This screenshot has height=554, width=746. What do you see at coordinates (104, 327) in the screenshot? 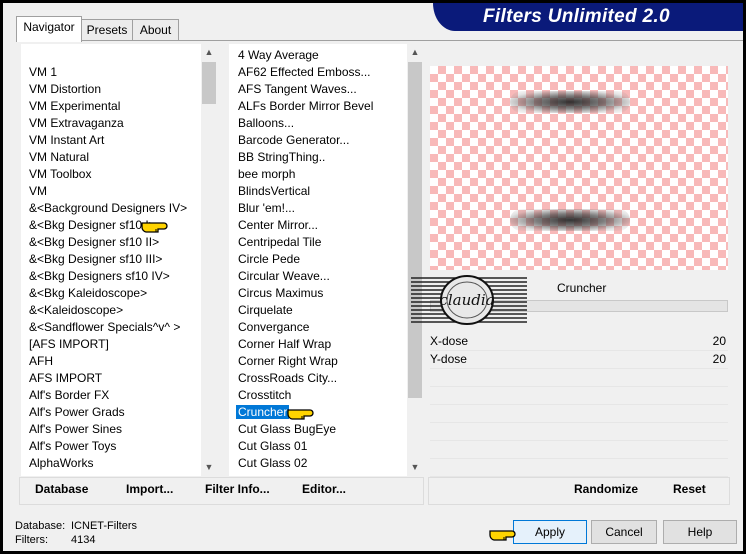
I see `list-item: &<Sandflower Specials^v^ >` at bounding box center [104, 327].